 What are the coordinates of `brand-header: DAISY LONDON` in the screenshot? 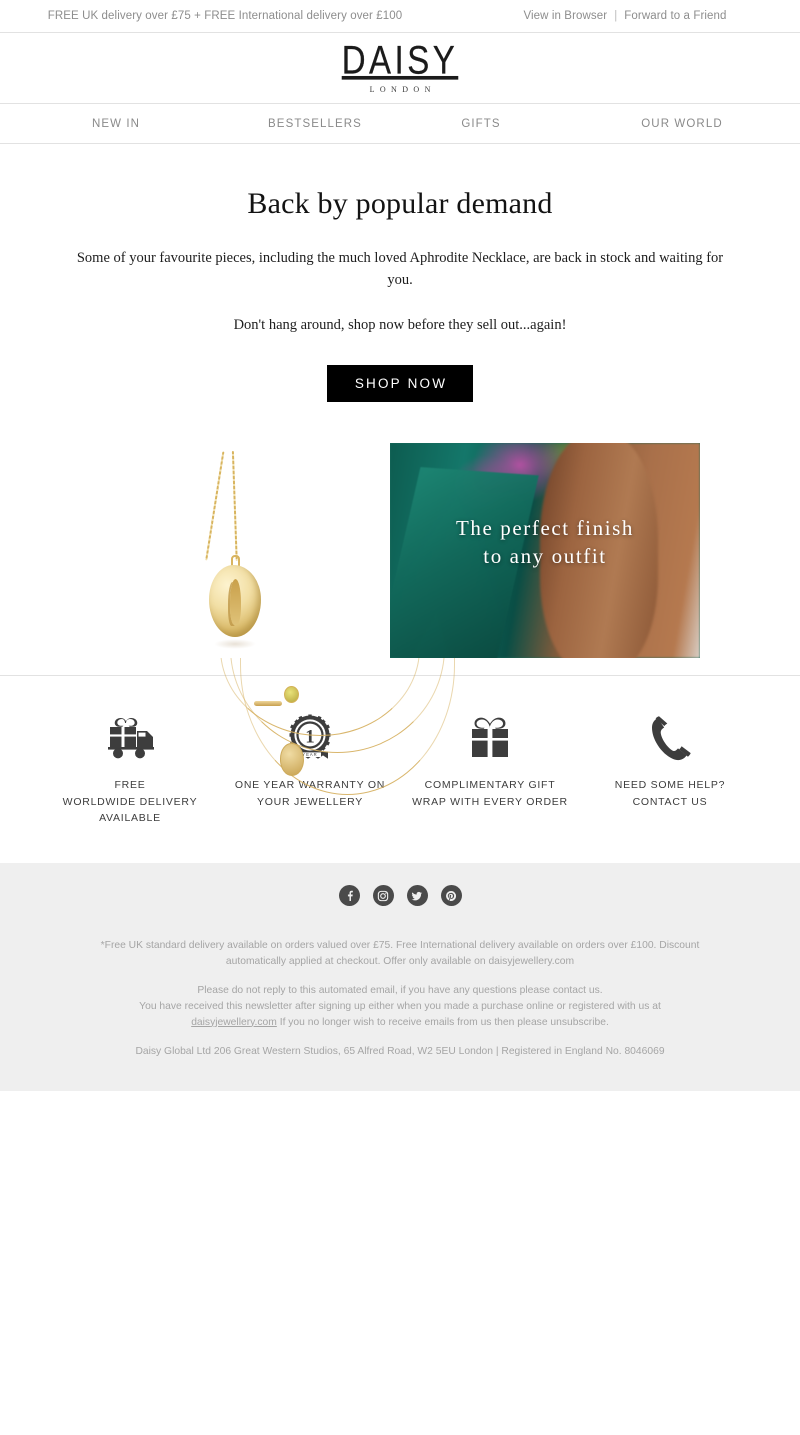 It's located at (400, 68).